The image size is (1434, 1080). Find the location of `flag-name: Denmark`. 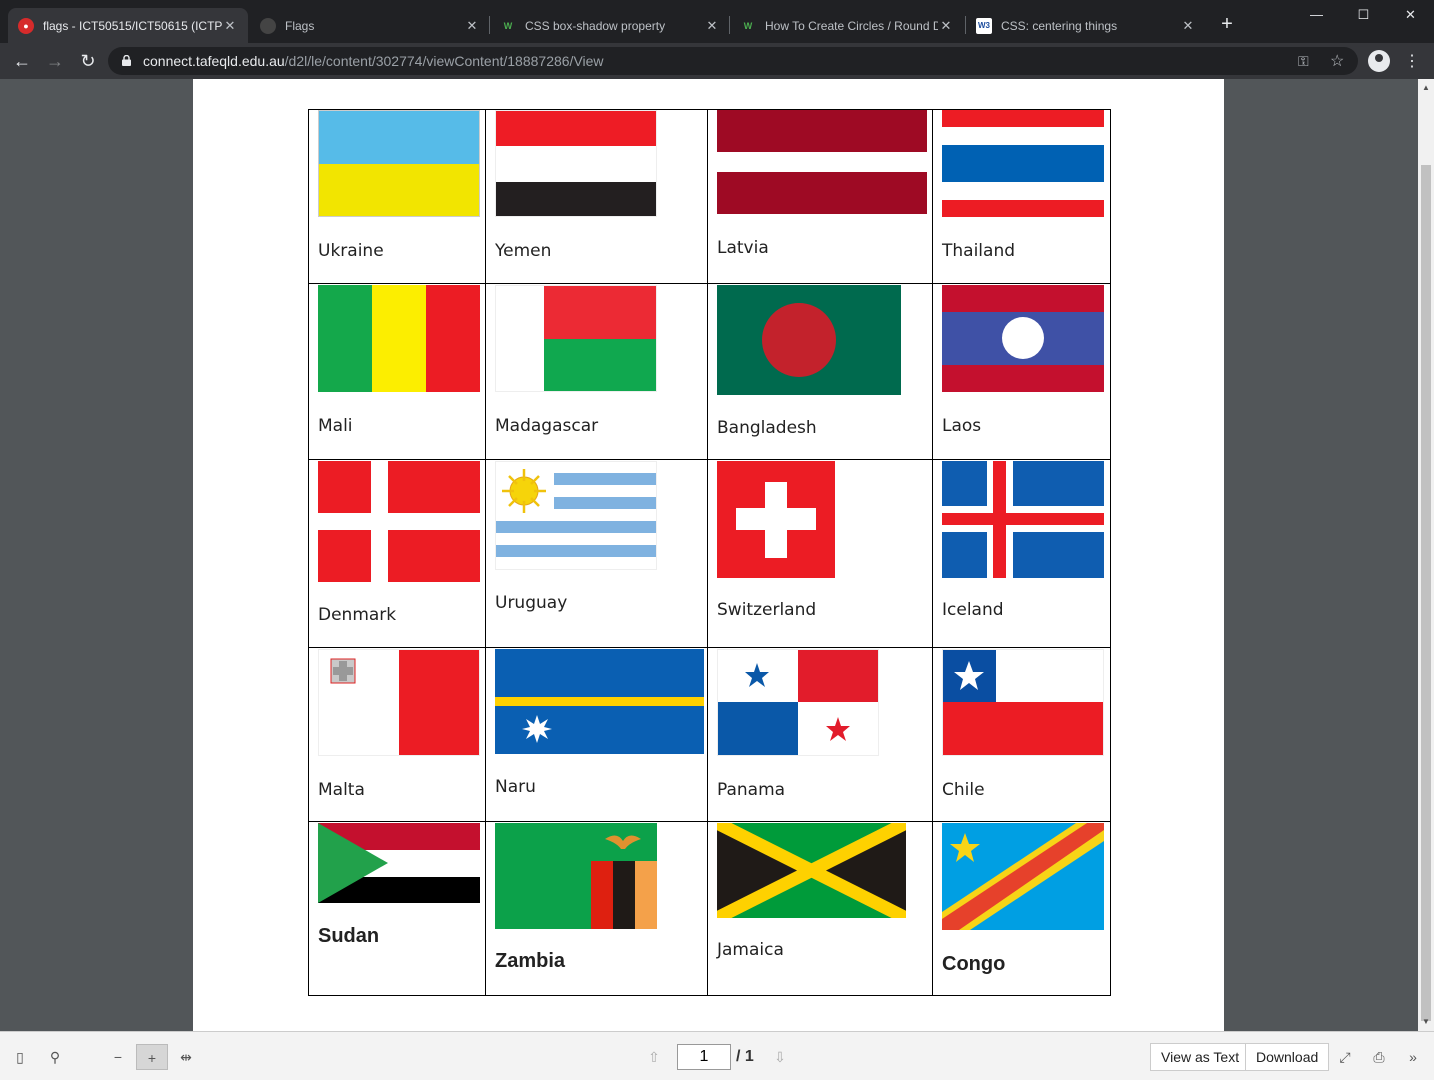

flag-name: Denmark is located at coordinates (357, 615).